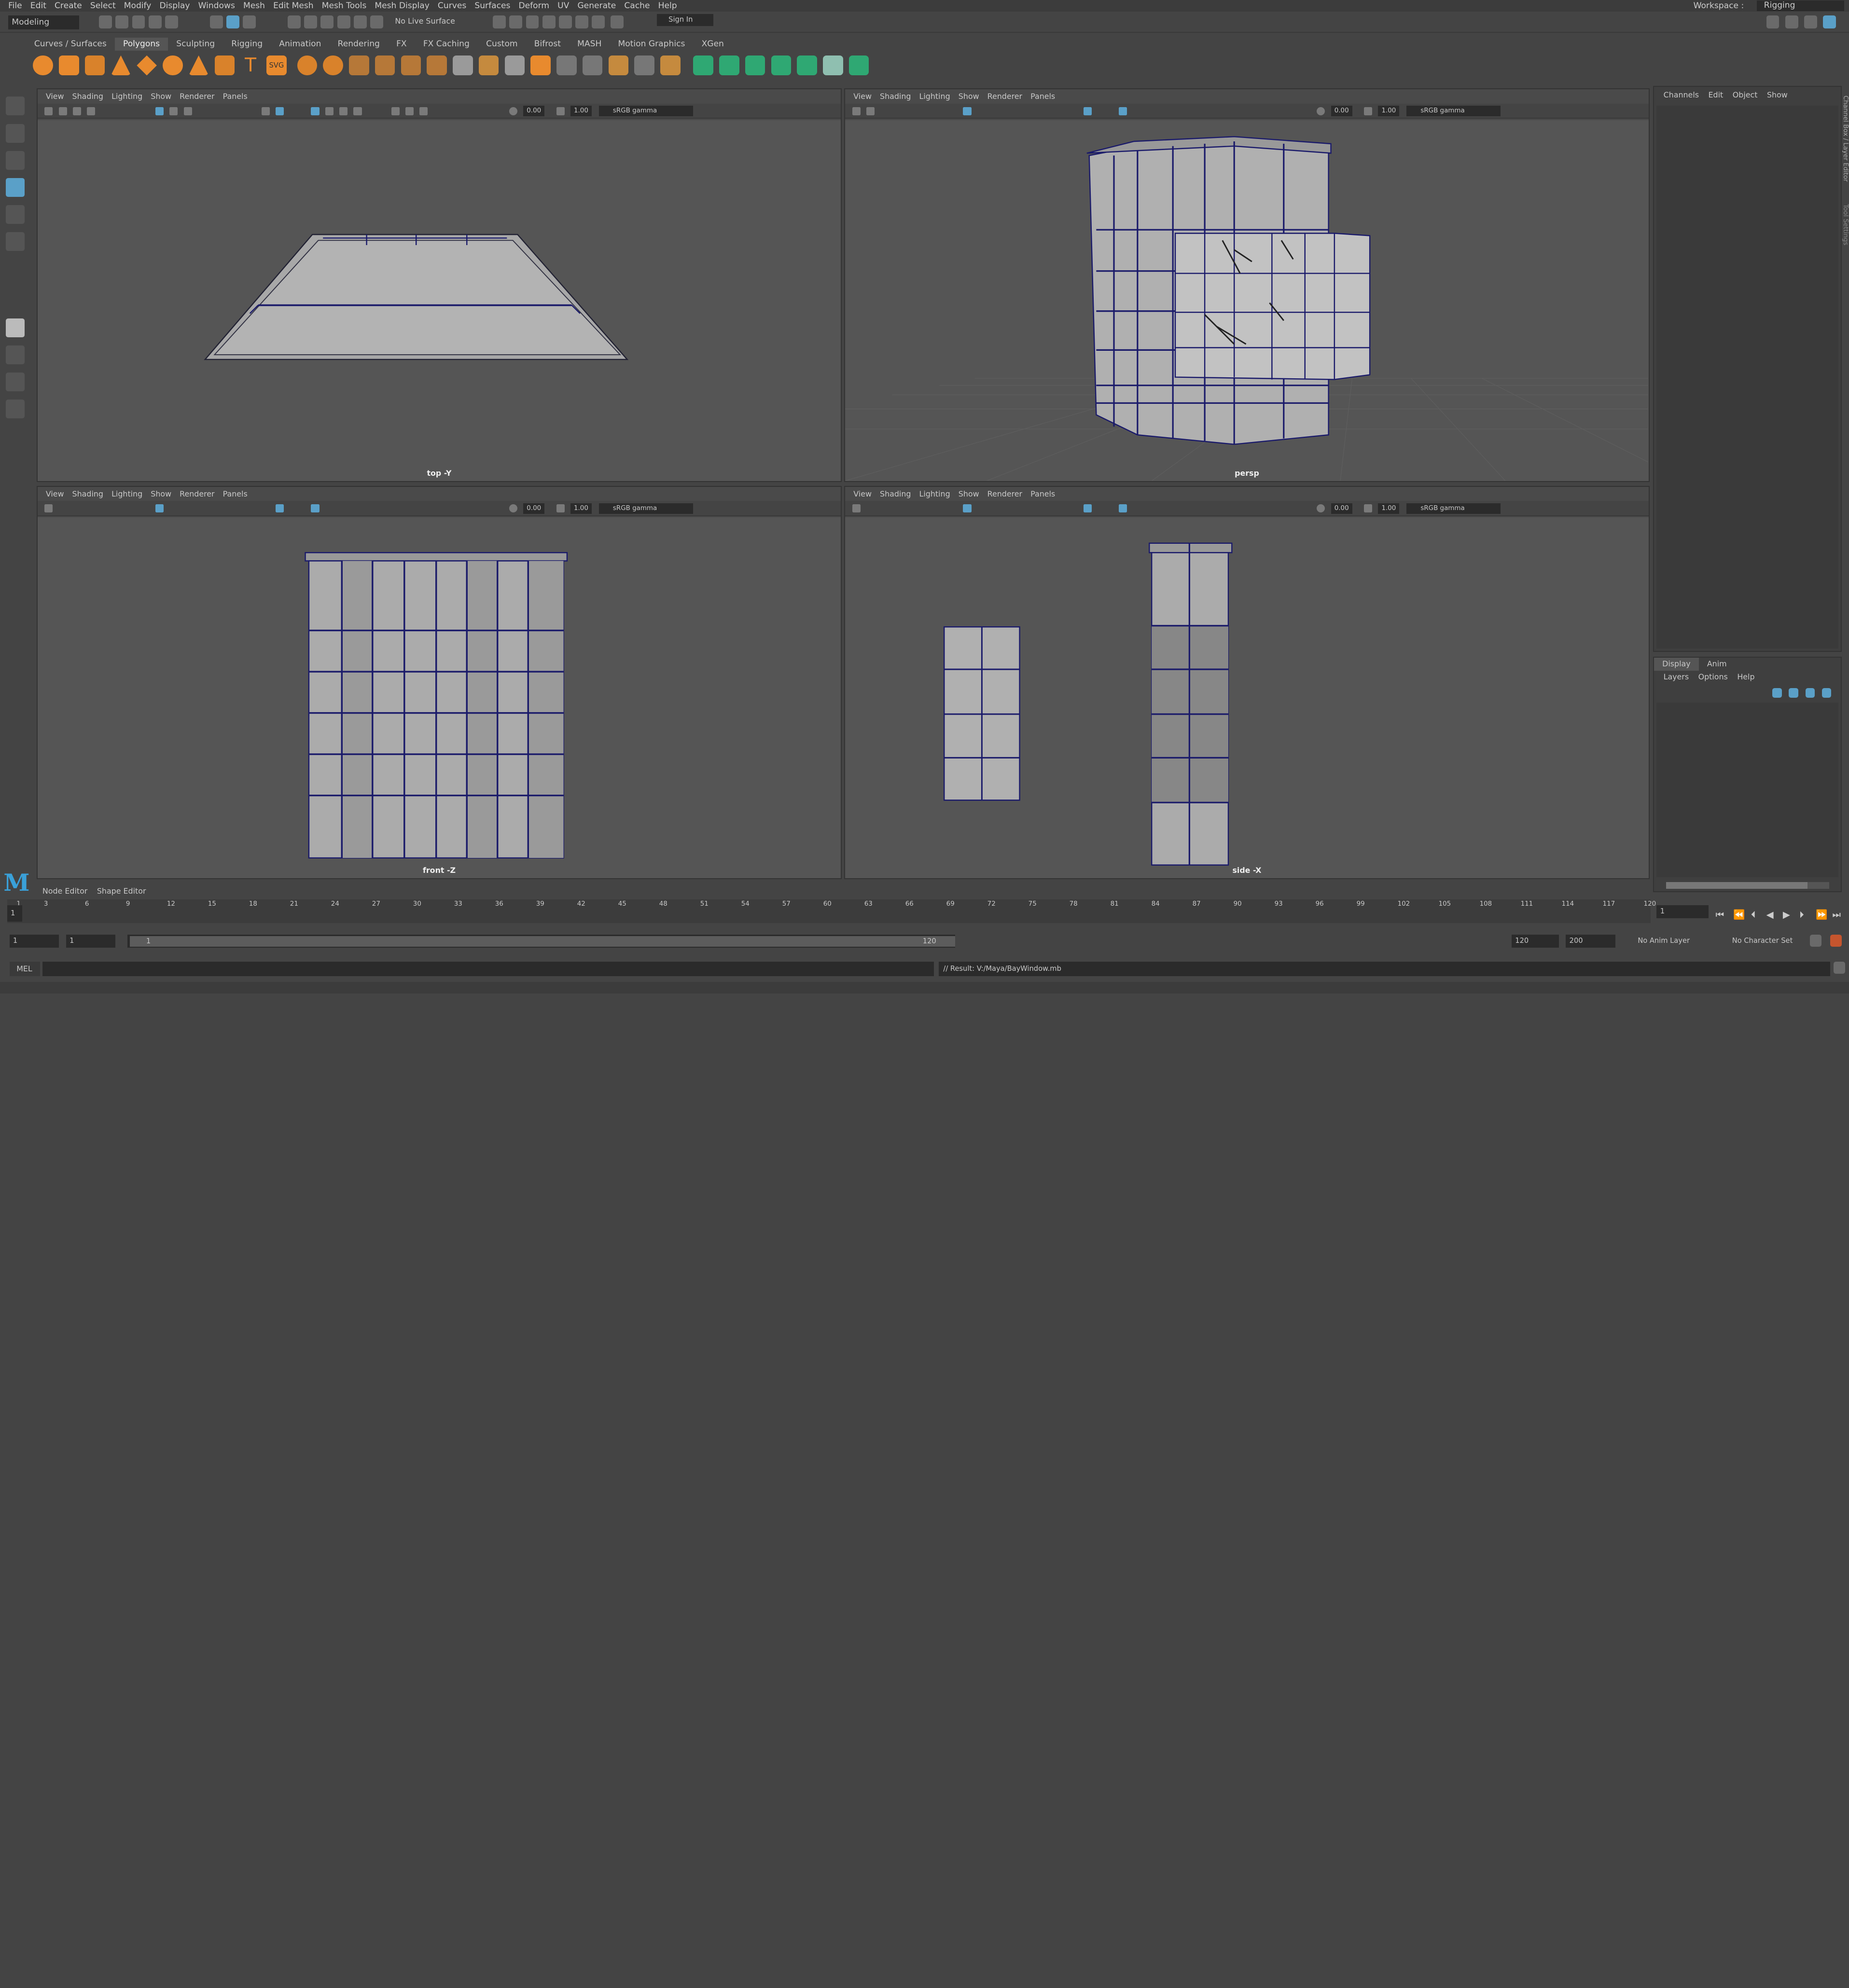 This screenshot has width=1849, height=1988. What do you see at coordinates (896, 96) in the screenshot?
I see `vp-menu-shading: Shading` at bounding box center [896, 96].